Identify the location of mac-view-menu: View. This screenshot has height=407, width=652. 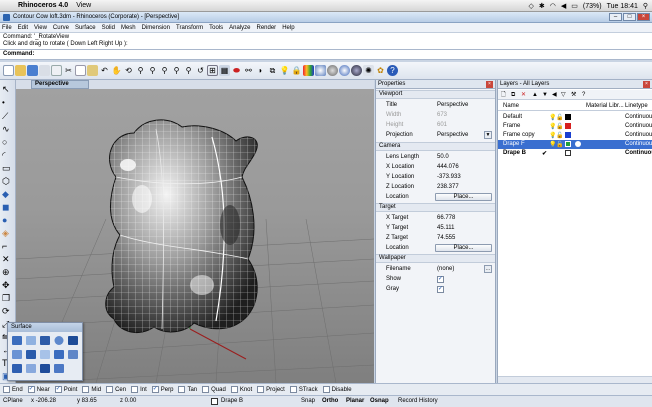
(83, 5).